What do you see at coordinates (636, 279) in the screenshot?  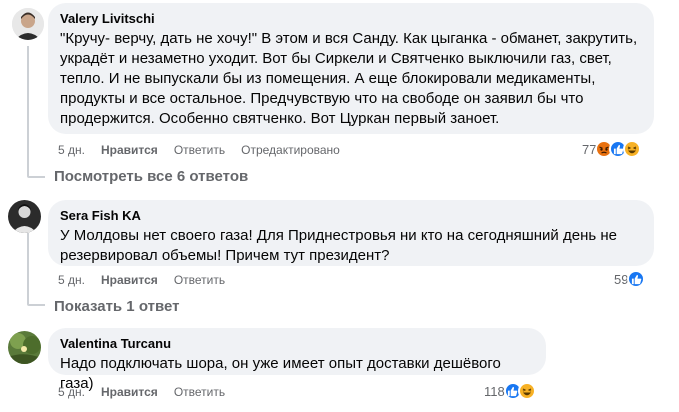 I see `like-icon` at bounding box center [636, 279].